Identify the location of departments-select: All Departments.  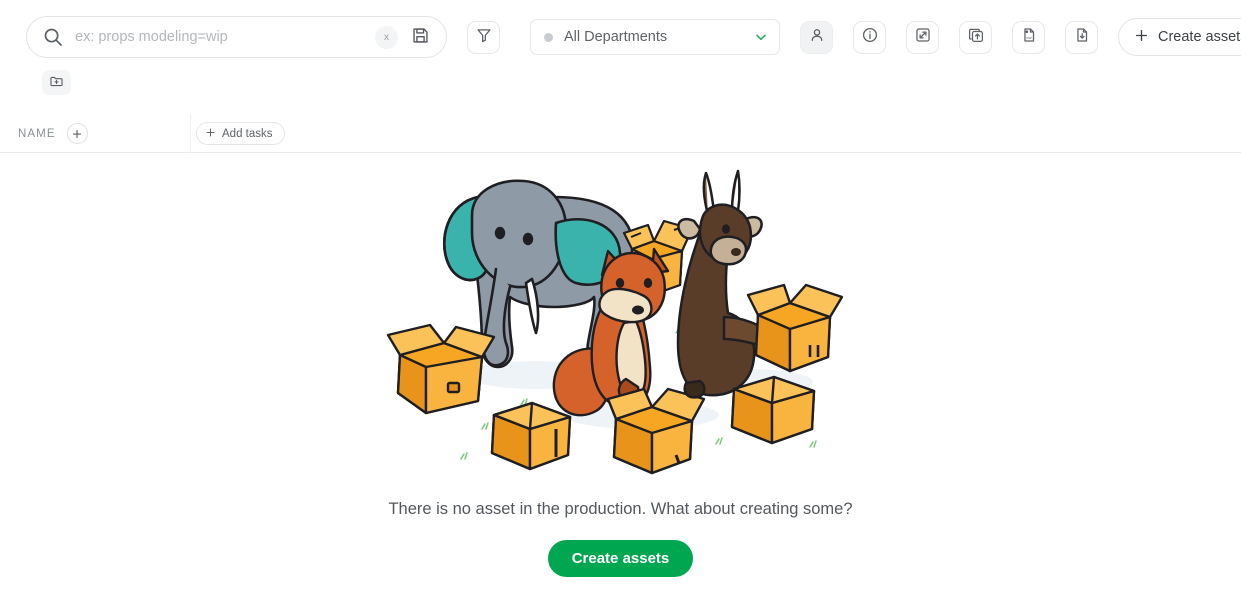
(655, 37).